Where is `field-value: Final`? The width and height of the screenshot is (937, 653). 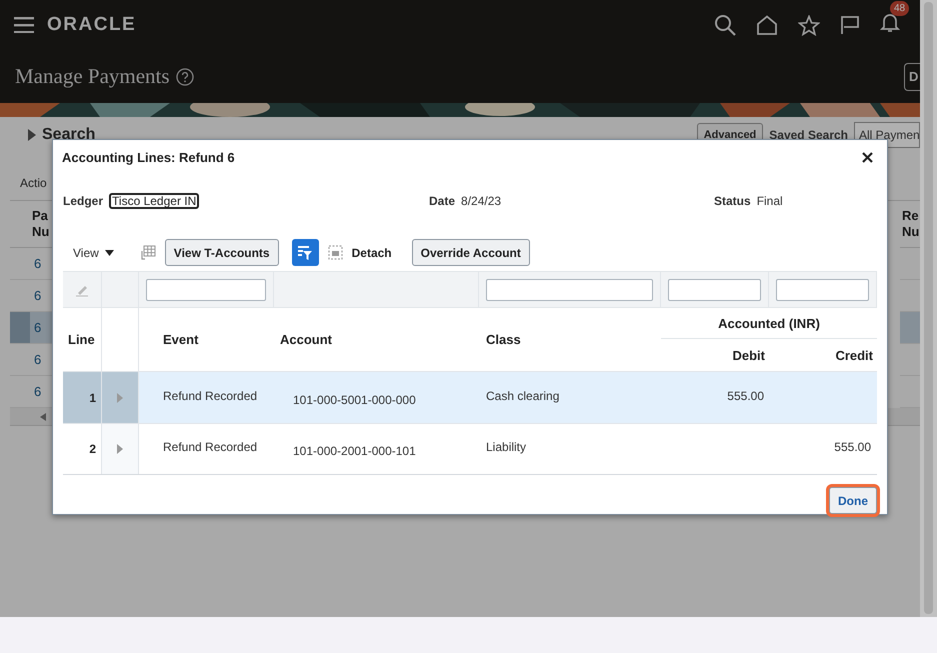
field-value: Final is located at coordinates (769, 201).